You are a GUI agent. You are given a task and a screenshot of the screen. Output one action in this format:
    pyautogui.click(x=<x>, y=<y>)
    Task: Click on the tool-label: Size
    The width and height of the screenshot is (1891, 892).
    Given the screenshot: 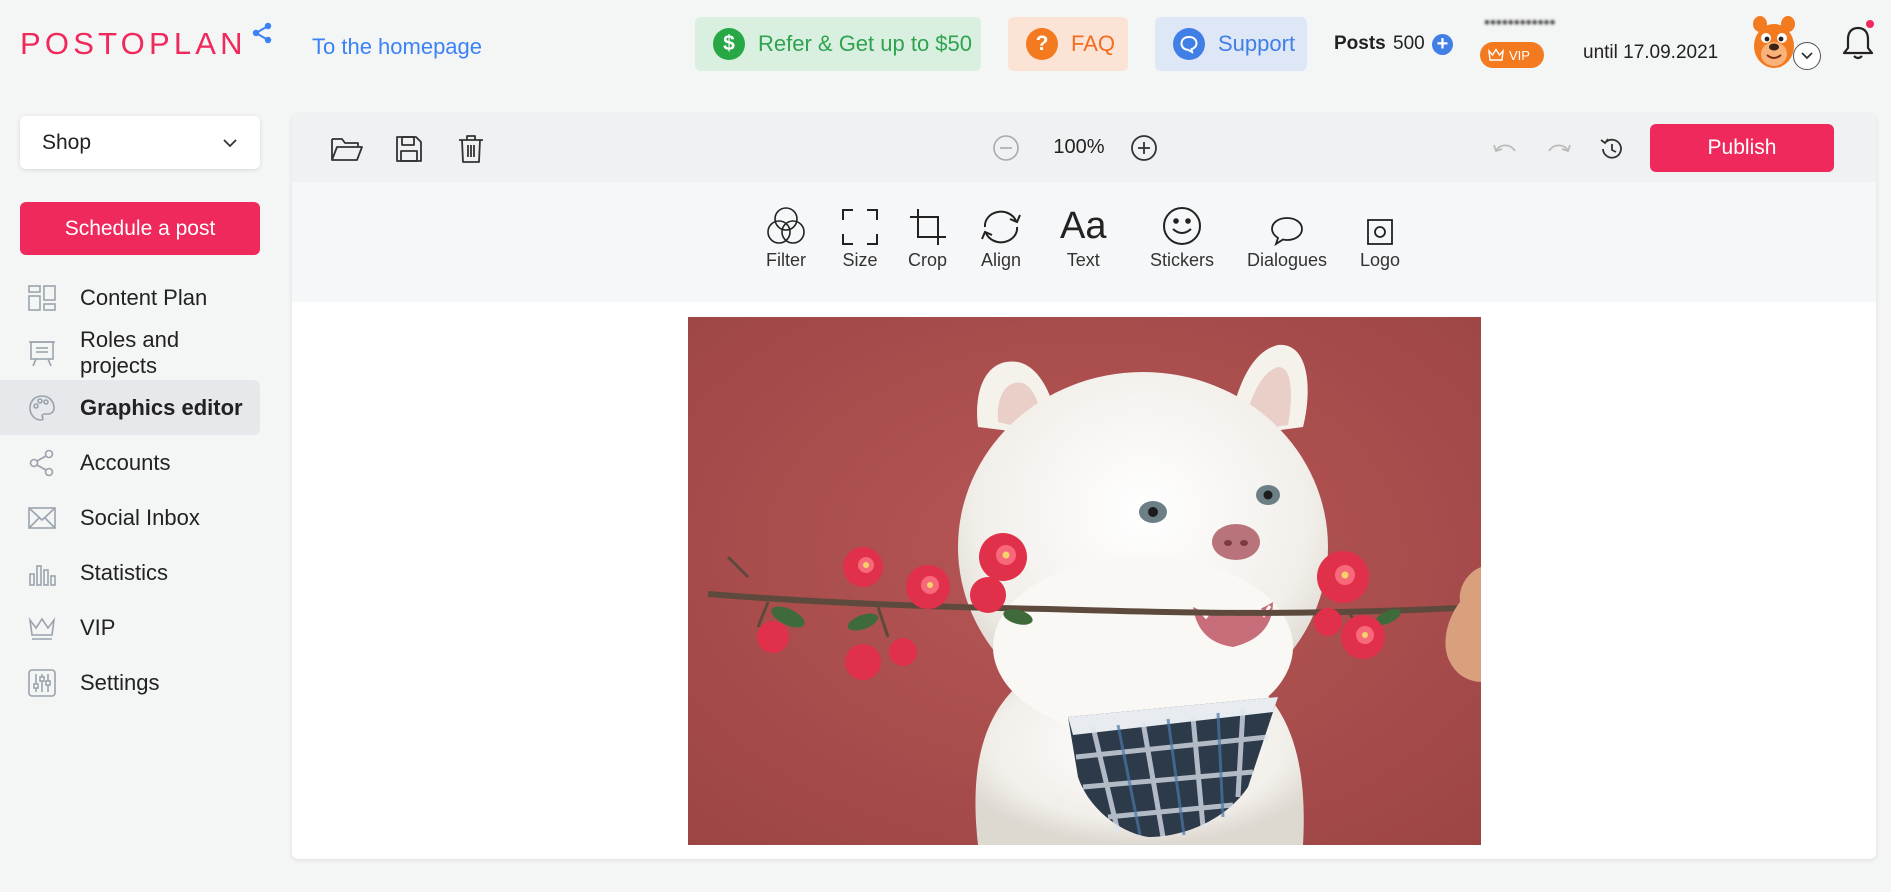 What is the action you would take?
    pyautogui.click(x=860, y=260)
    